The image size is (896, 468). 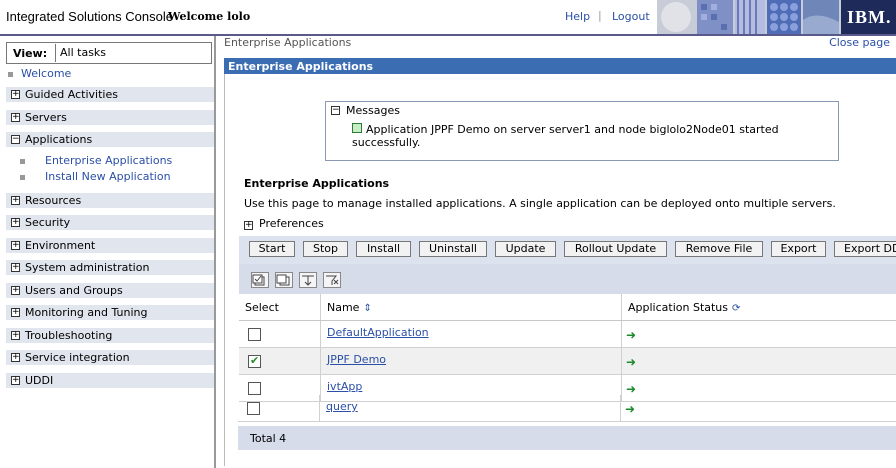 What do you see at coordinates (865, 249) in the screenshot?
I see `export-ddl-button: Export DDL` at bounding box center [865, 249].